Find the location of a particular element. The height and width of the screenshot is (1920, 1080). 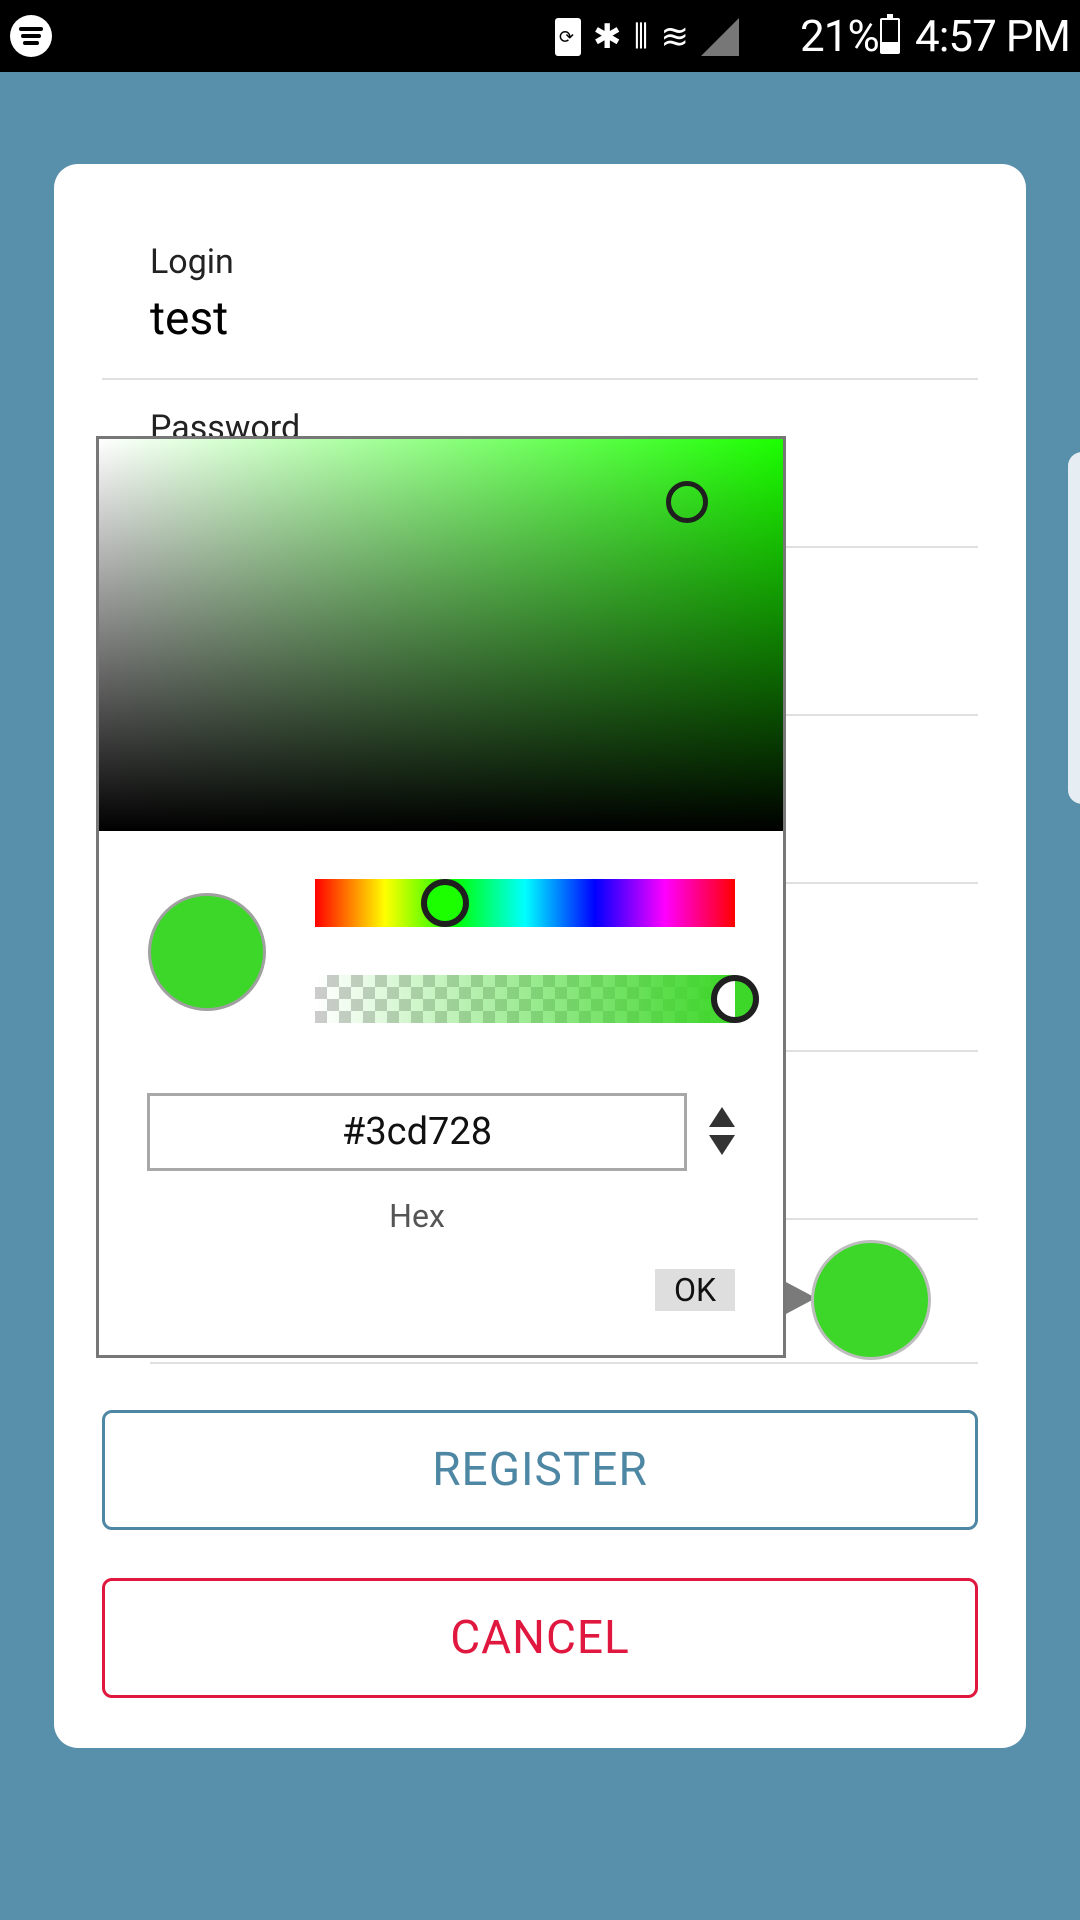

battery-saver-icon is located at coordinates (568, 37).